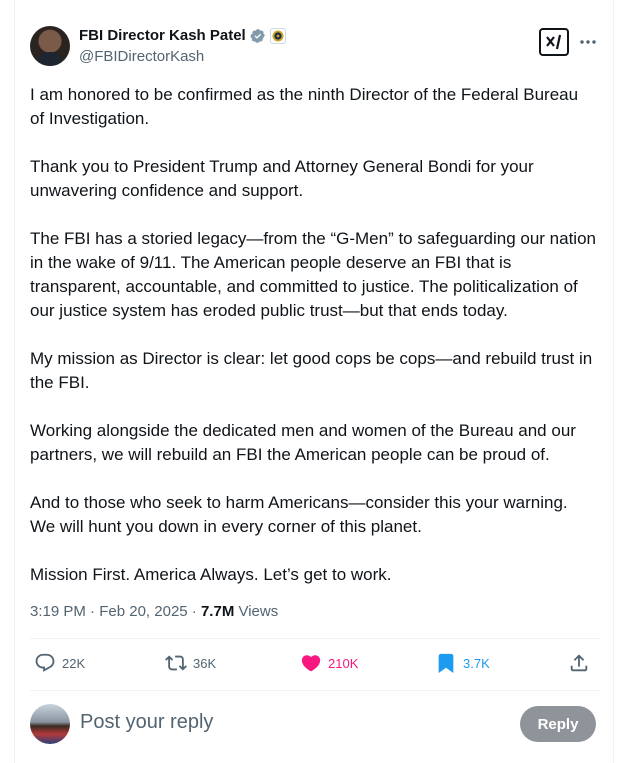 This screenshot has width=620, height=763. I want to click on share-button, so click(579, 663).